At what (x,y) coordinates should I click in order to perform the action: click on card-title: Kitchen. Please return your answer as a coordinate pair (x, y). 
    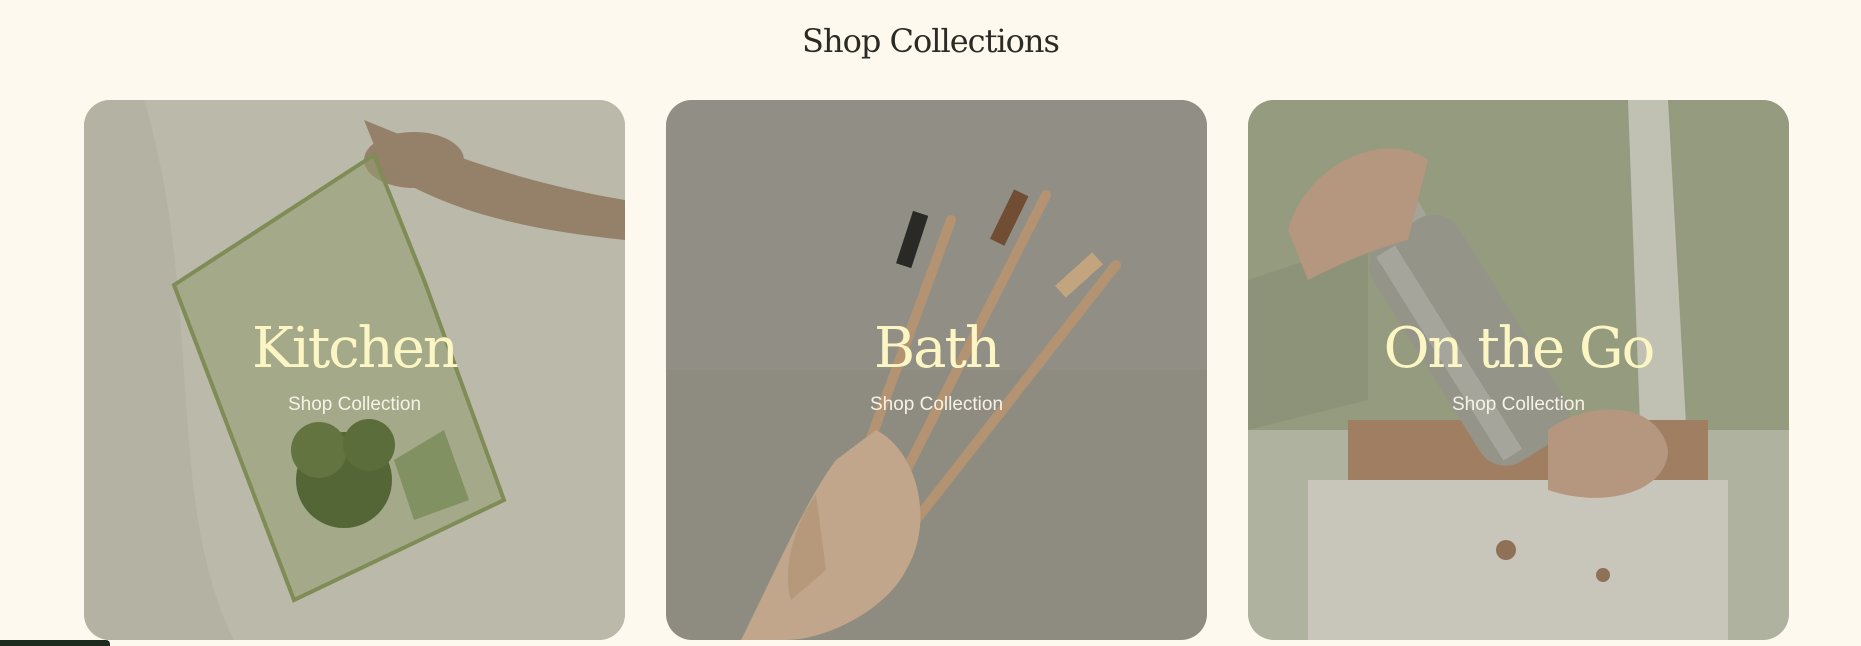
    Looking at the image, I should click on (355, 348).